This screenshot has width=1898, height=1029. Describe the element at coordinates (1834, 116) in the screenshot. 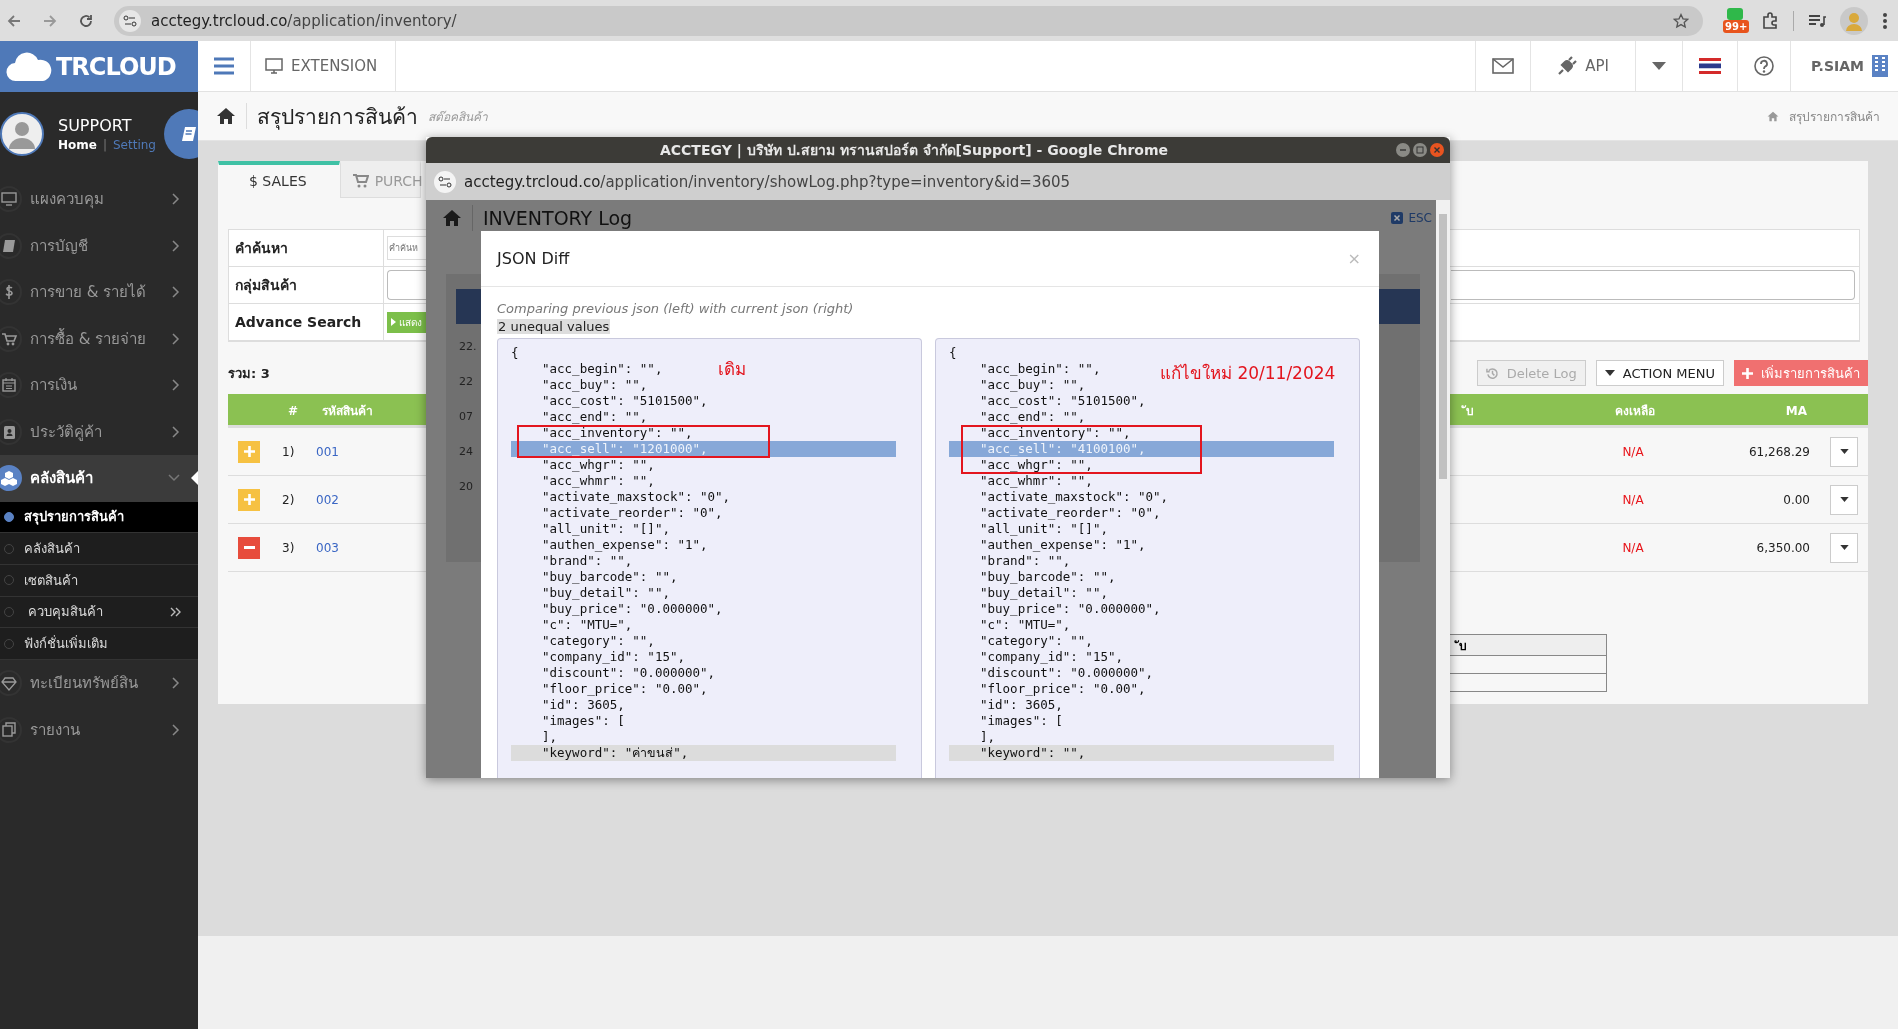

I see `breadcrumb-link: สรุปรายการสินค้า` at that location.